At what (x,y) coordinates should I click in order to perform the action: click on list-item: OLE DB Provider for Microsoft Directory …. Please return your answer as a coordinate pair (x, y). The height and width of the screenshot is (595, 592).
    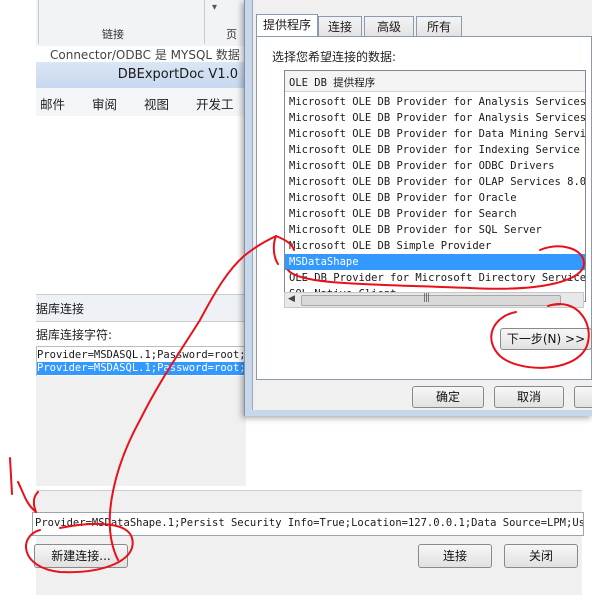
    Looking at the image, I should click on (435, 278).